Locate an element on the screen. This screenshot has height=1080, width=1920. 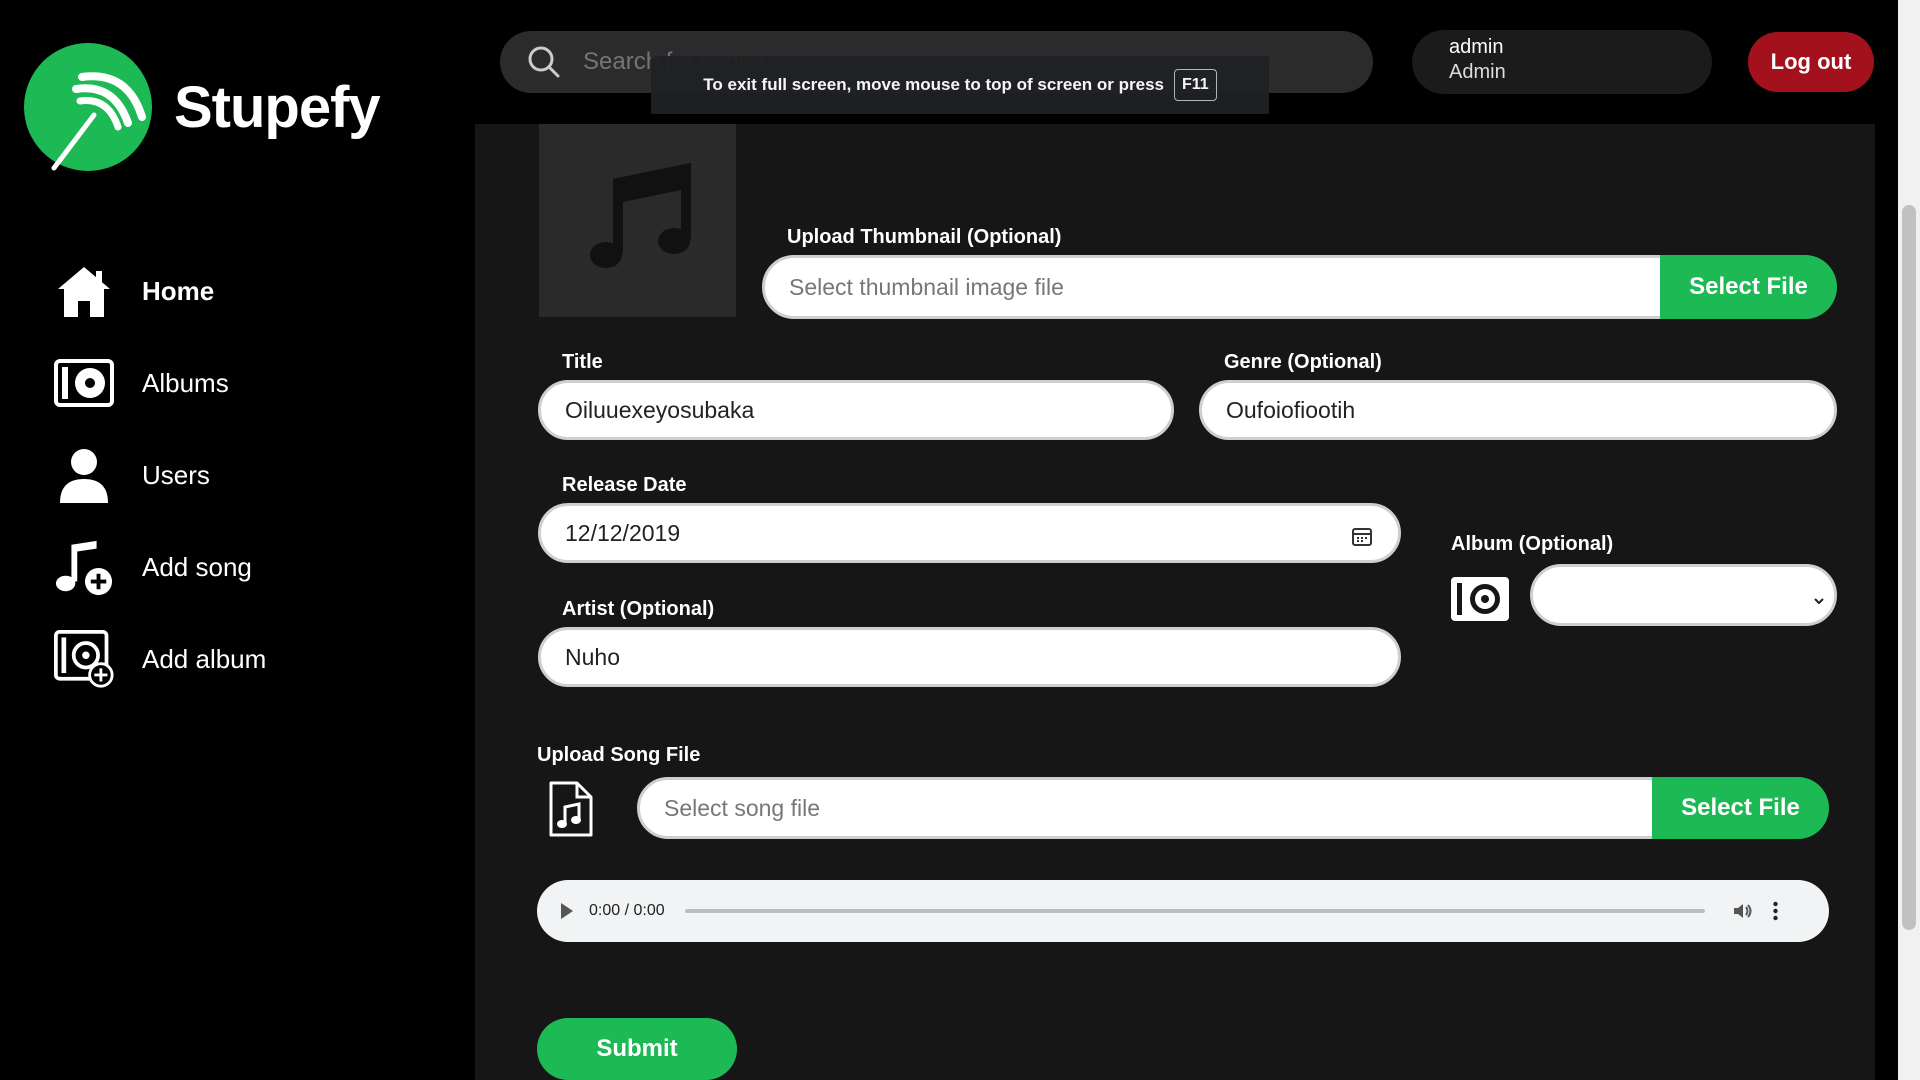
sidebar-item-albums: Albums is located at coordinates (160, 383).